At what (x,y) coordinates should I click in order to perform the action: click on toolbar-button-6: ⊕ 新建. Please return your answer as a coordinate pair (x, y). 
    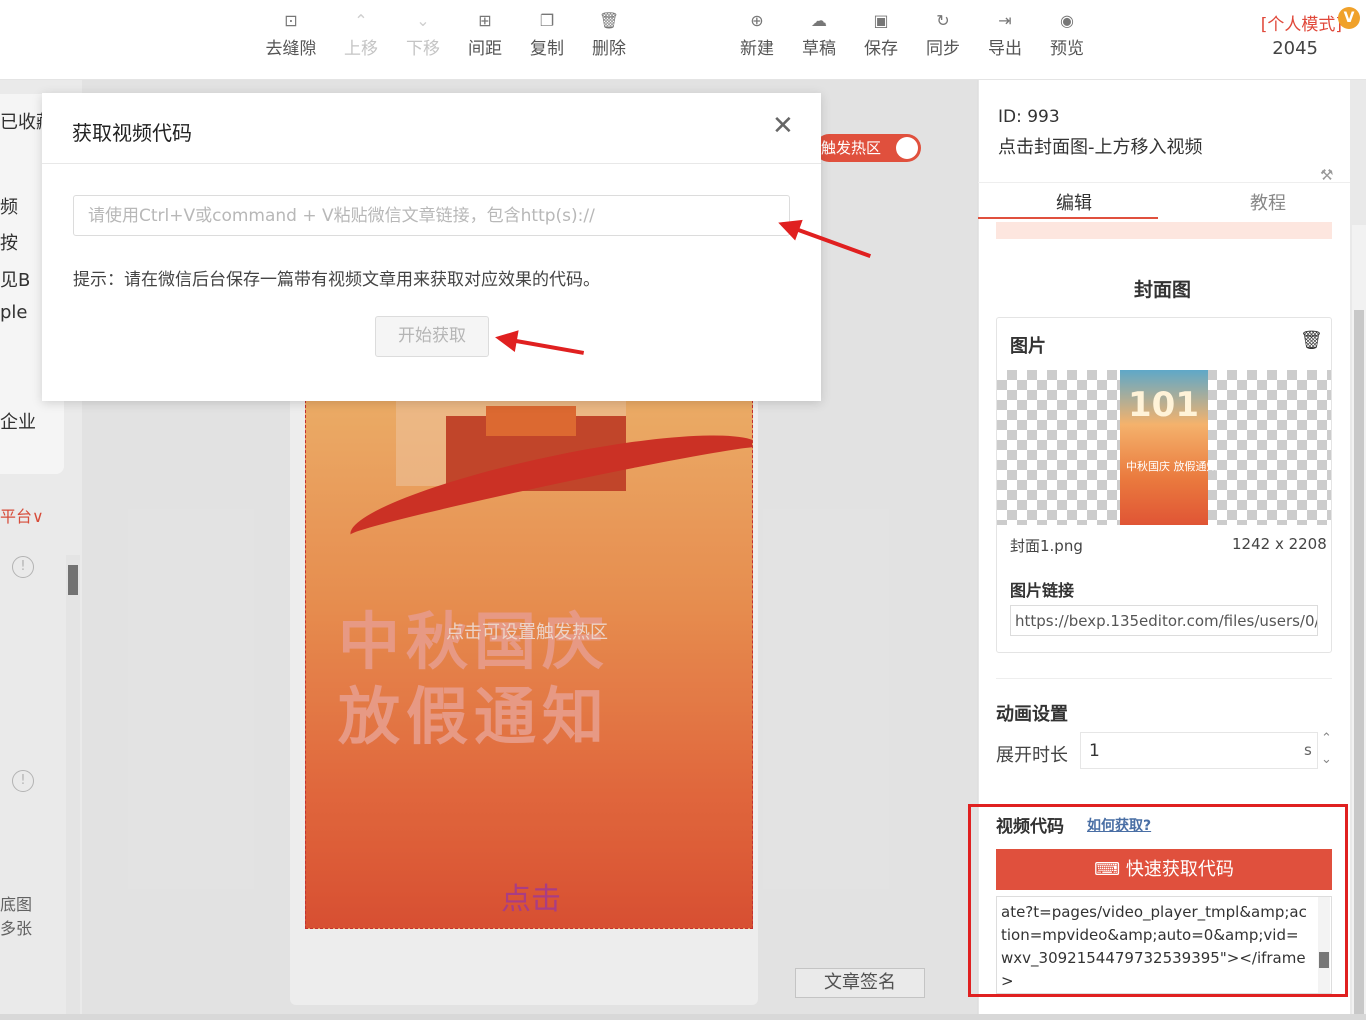
    Looking at the image, I should click on (757, 33).